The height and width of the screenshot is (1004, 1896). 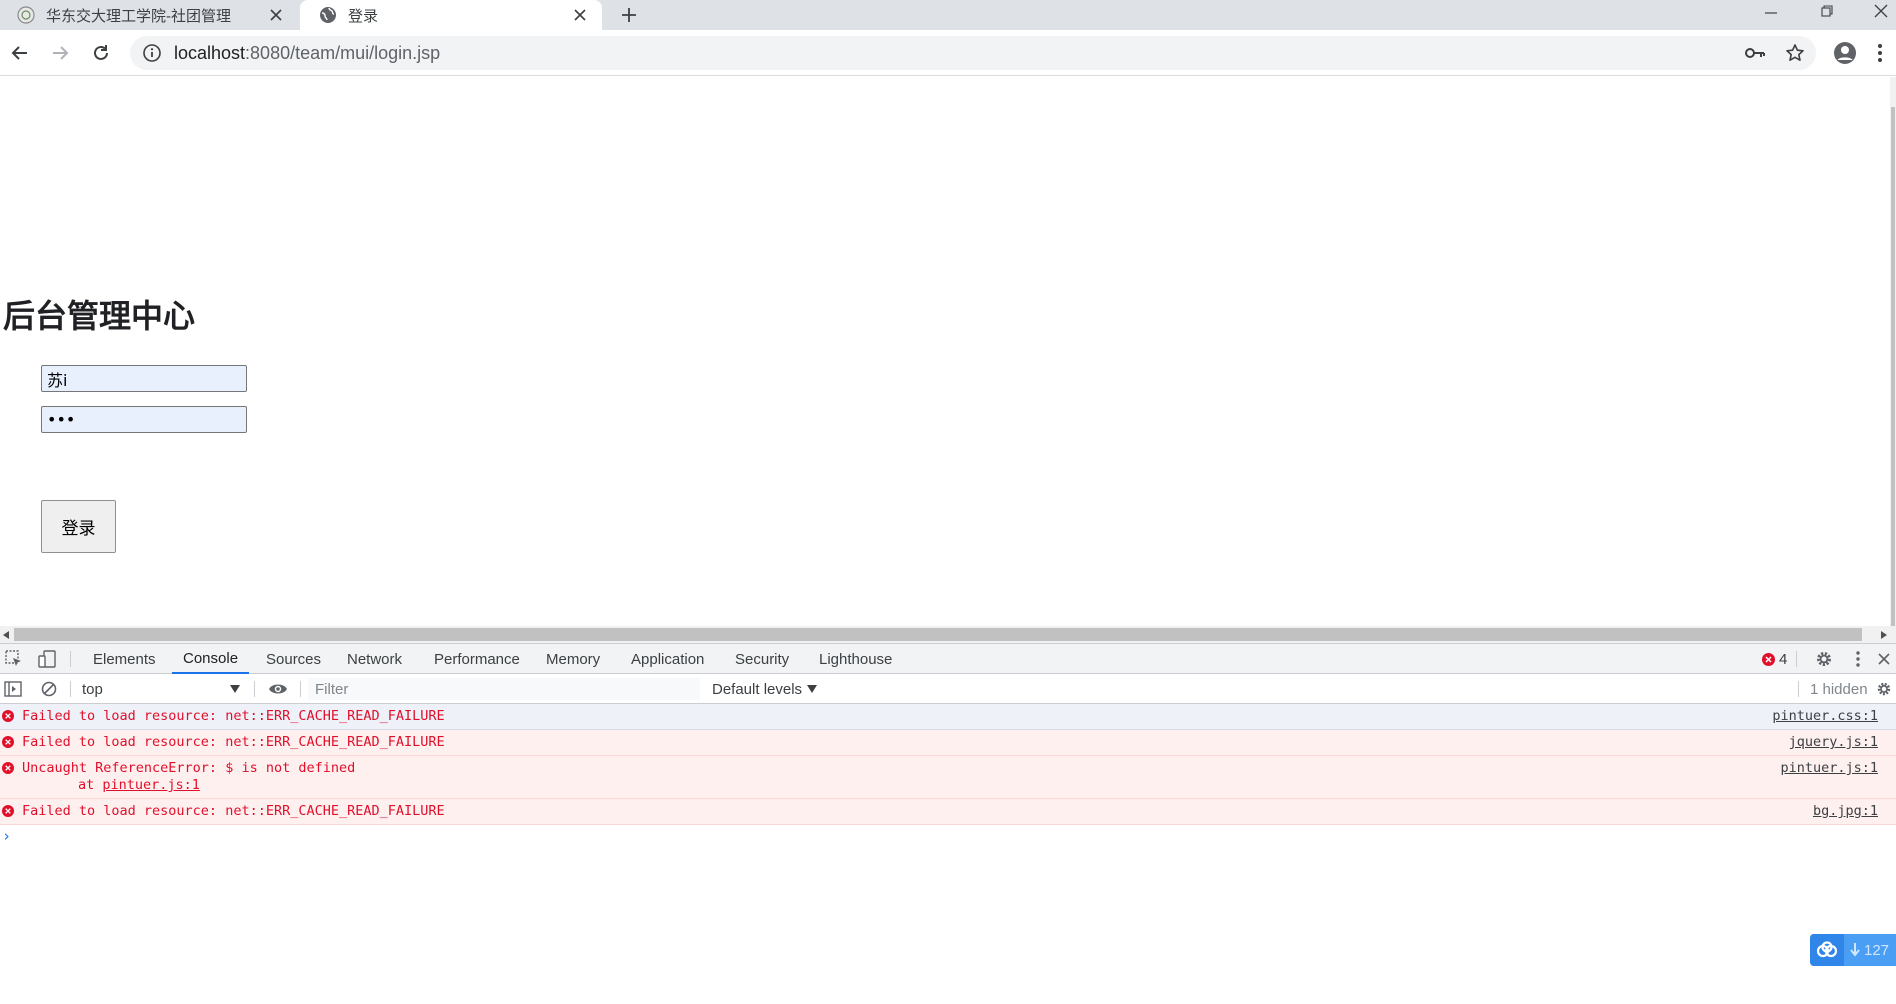 I want to click on error-count-badge: 4, so click(x=1774, y=659).